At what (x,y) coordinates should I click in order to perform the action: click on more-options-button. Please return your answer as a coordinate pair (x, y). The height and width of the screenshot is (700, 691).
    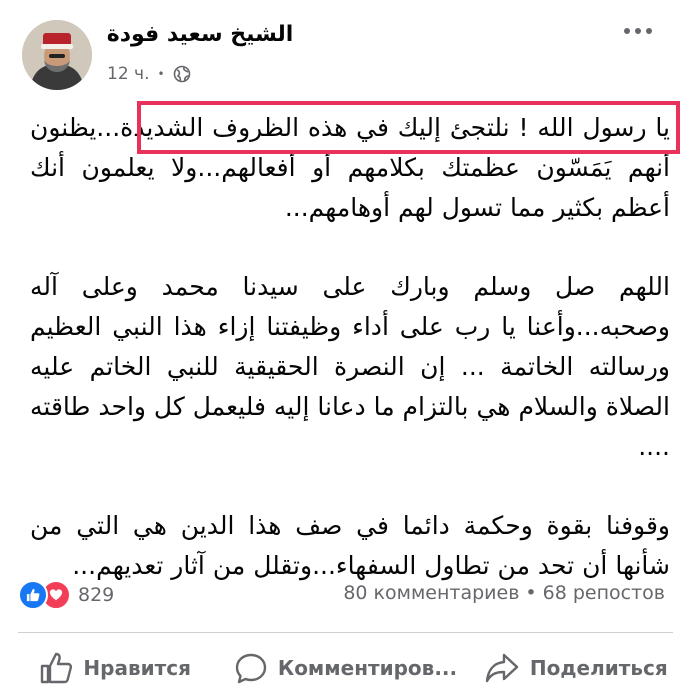
    Looking at the image, I should click on (638, 31).